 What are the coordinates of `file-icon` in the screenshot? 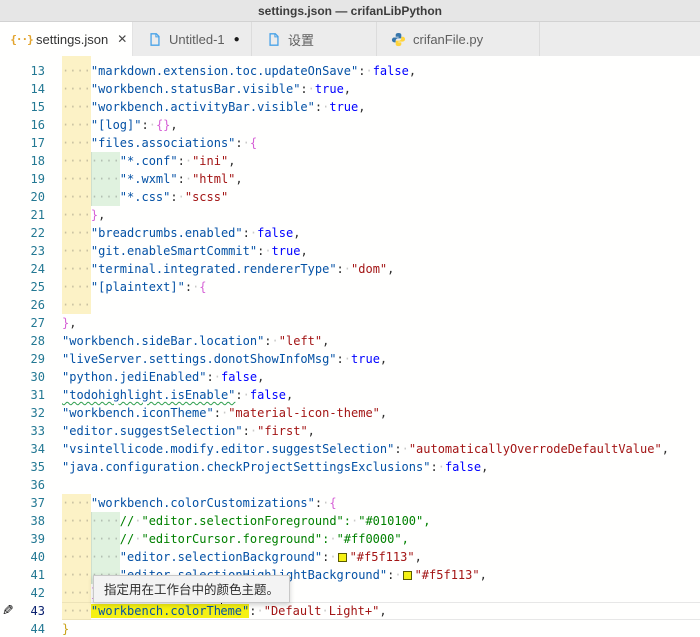 It's located at (154, 39).